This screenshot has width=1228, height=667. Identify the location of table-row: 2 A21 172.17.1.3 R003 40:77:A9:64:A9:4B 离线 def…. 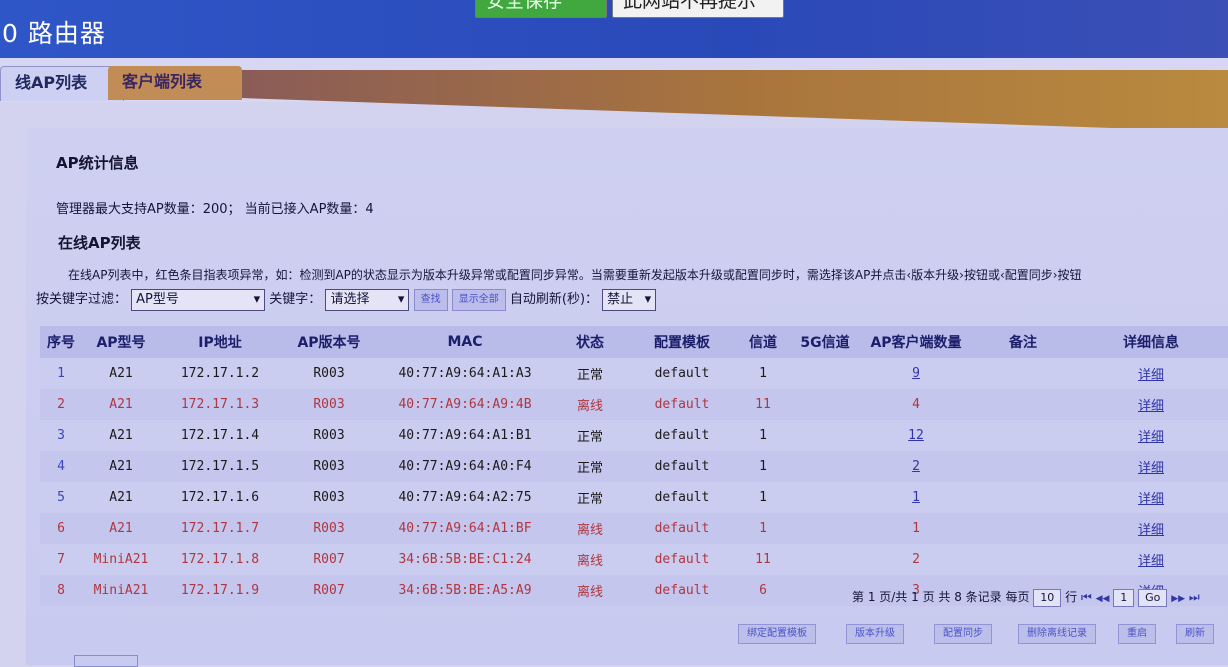
(634, 404).